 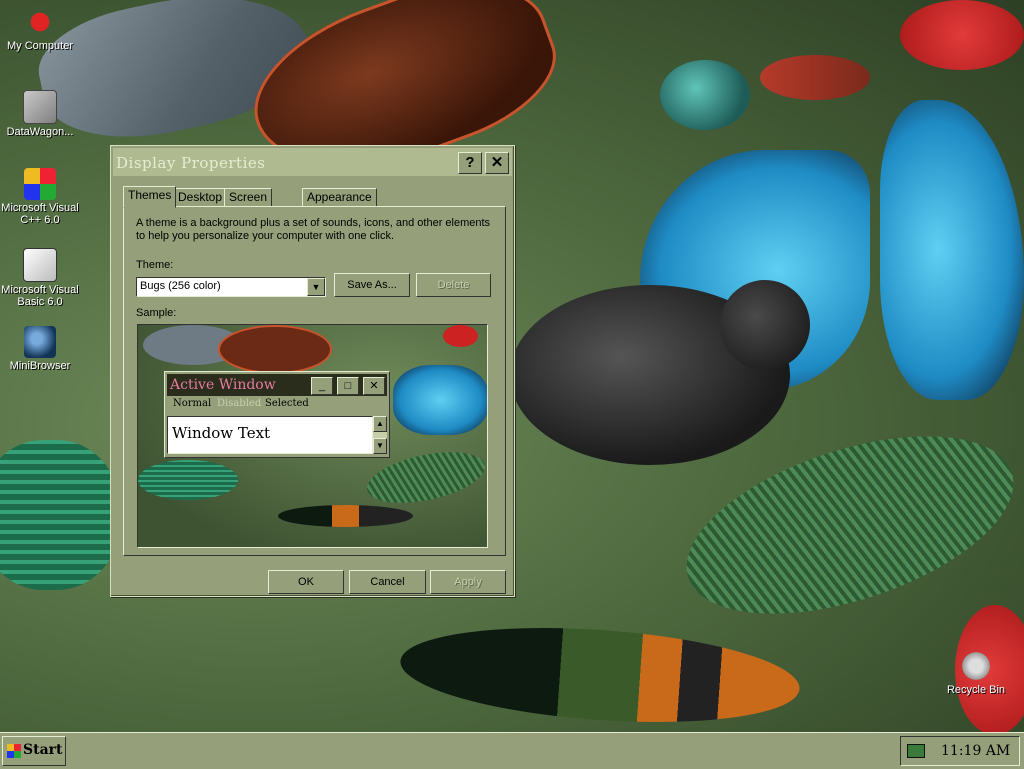 I want to click on tab-appearance: Appearance, so click(x=339, y=197).